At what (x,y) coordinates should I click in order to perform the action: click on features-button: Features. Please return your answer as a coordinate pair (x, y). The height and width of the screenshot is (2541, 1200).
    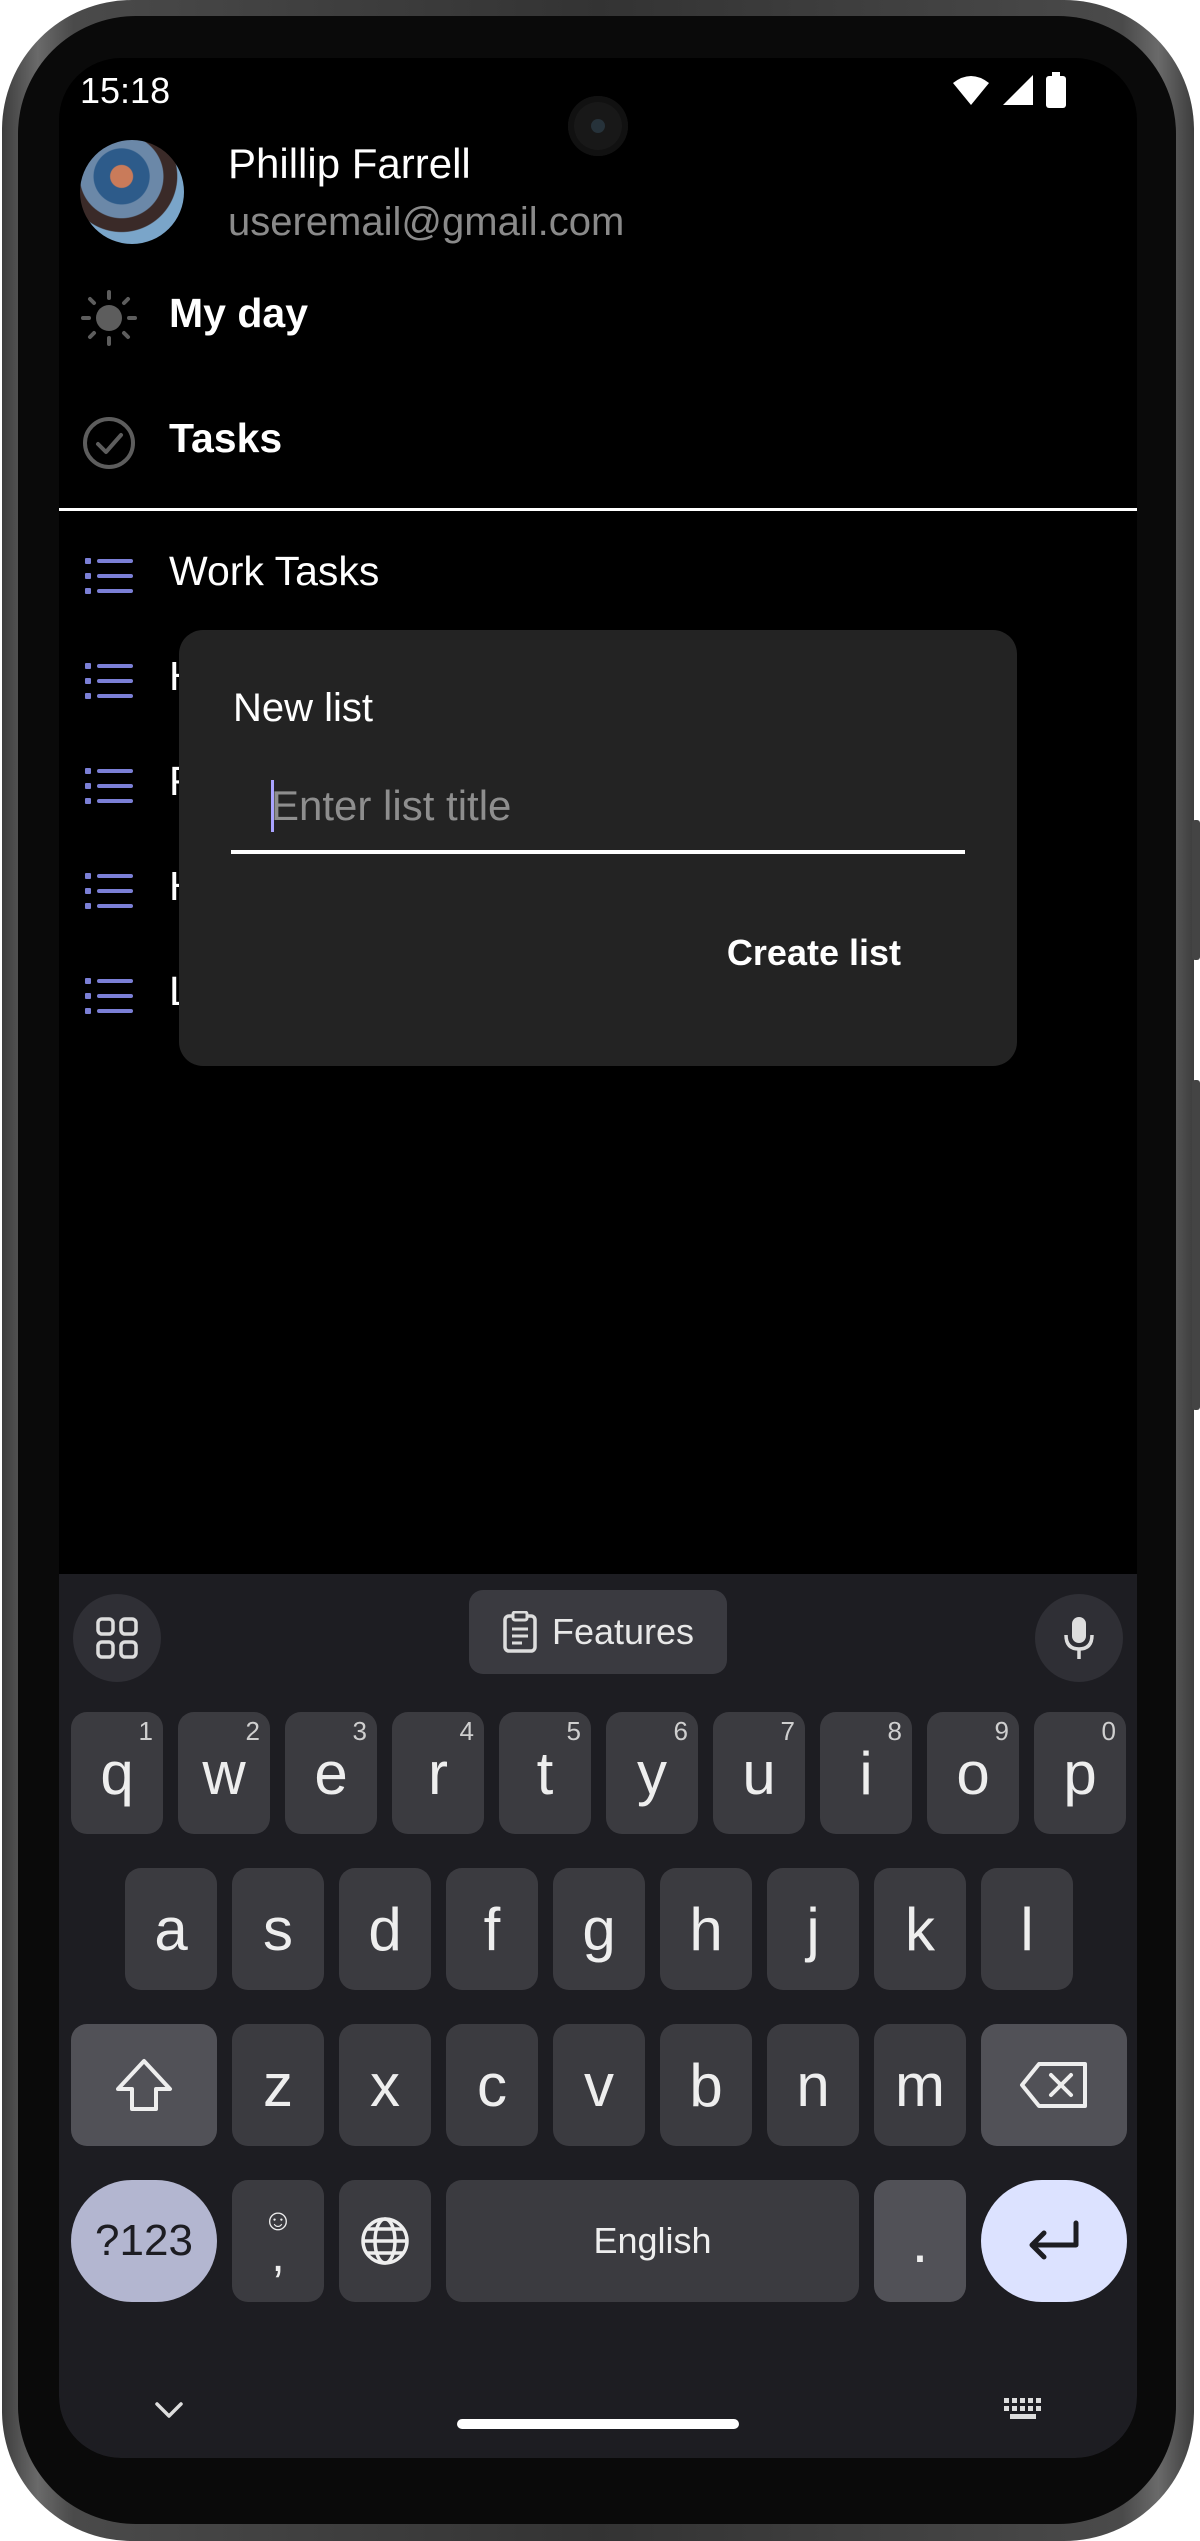
    Looking at the image, I should click on (598, 1632).